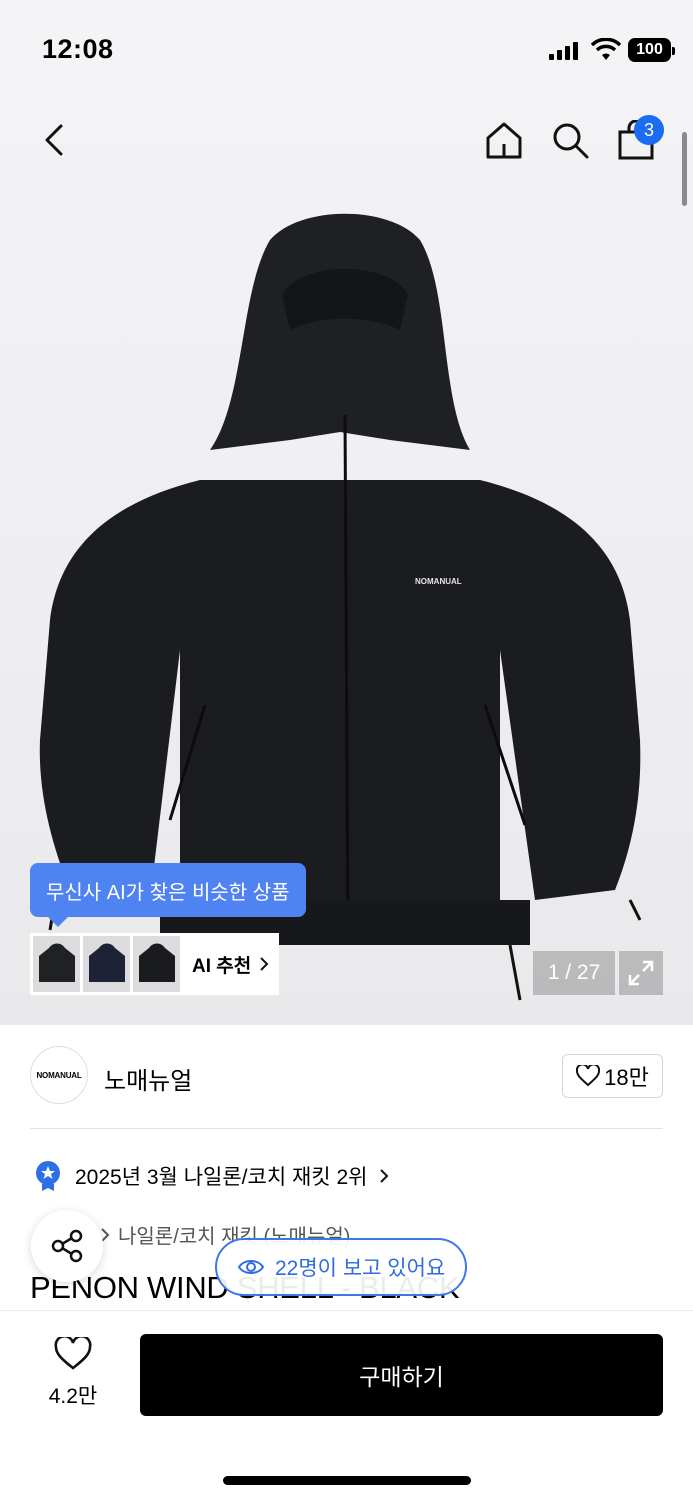 The height and width of the screenshot is (1500, 693). I want to click on brand-row: NOMANUAL 노매뉴얼 18만, so click(346, 1076).